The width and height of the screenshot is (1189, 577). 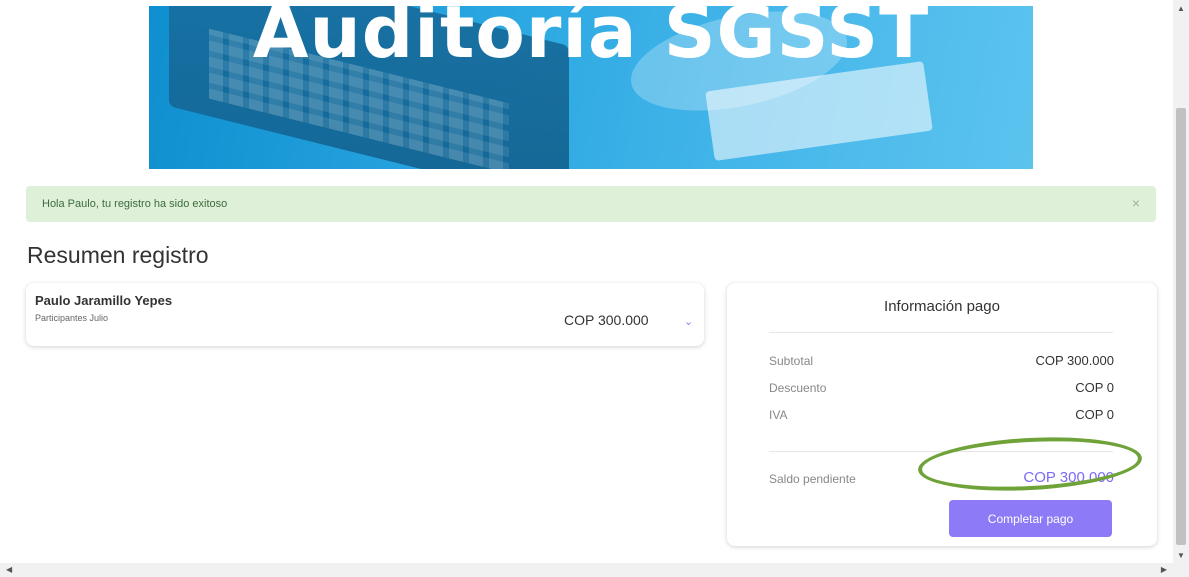 What do you see at coordinates (798, 388) in the screenshot?
I see `discount-label: Descuento` at bounding box center [798, 388].